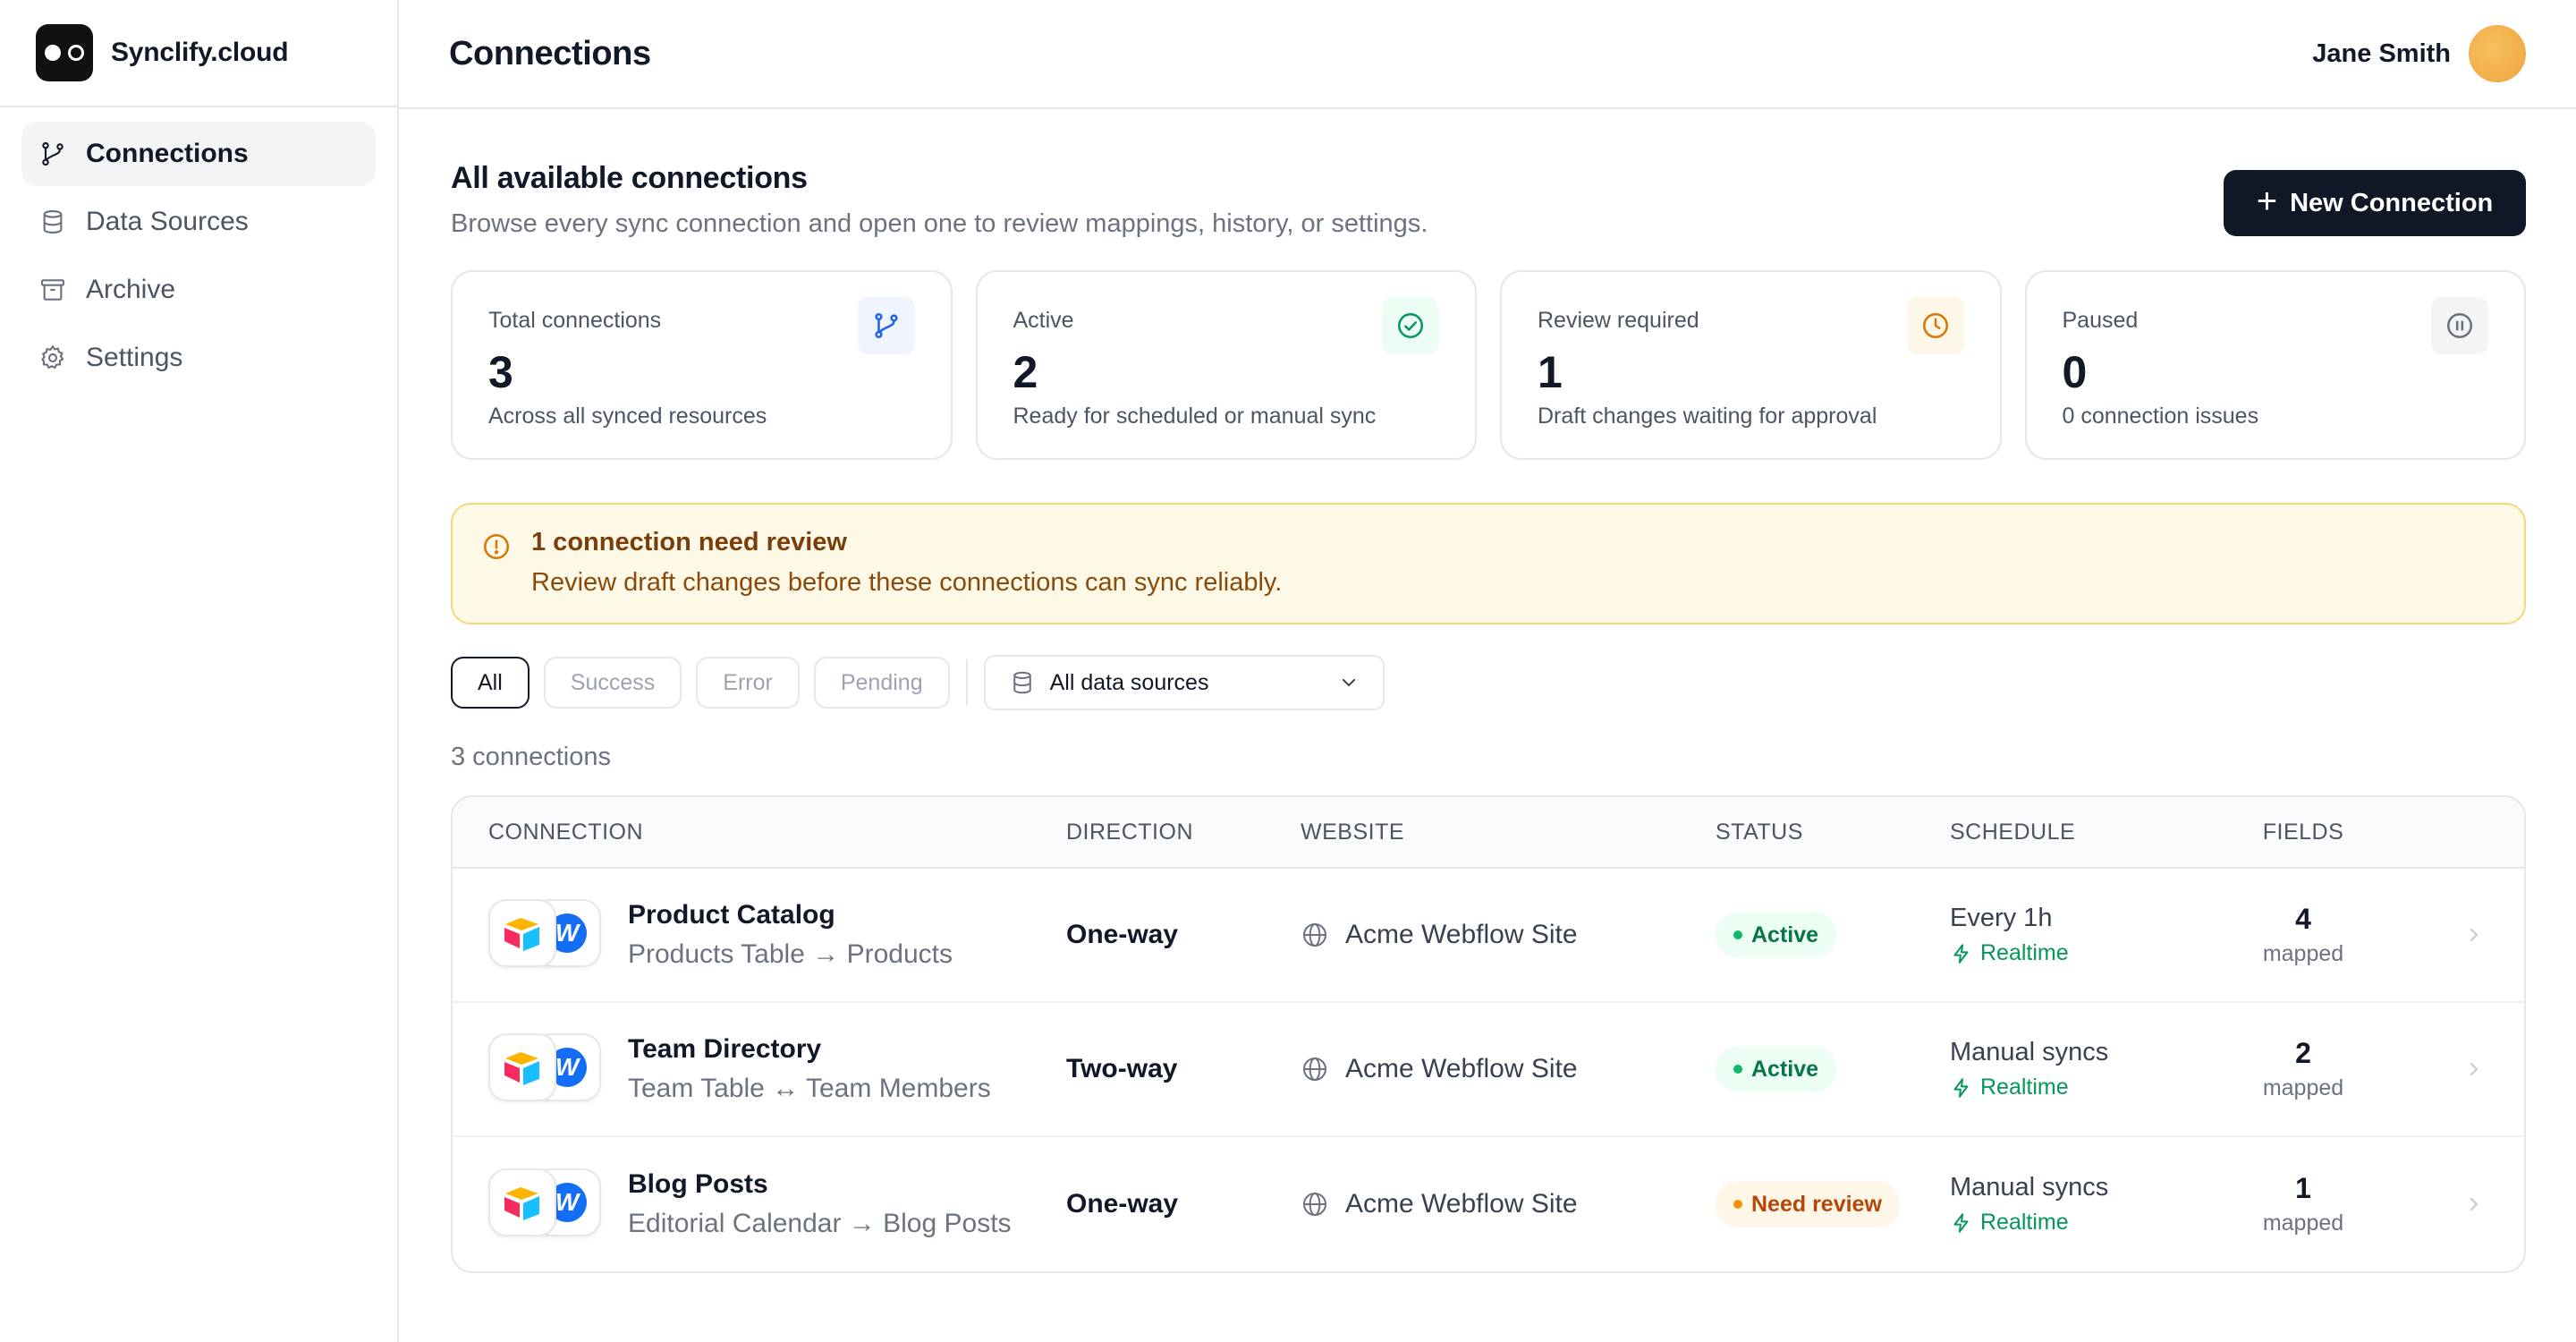 The height and width of the screenshot is (1342, 2576). I want to click on sidebar-item-label: Archive, so click(131, 290).